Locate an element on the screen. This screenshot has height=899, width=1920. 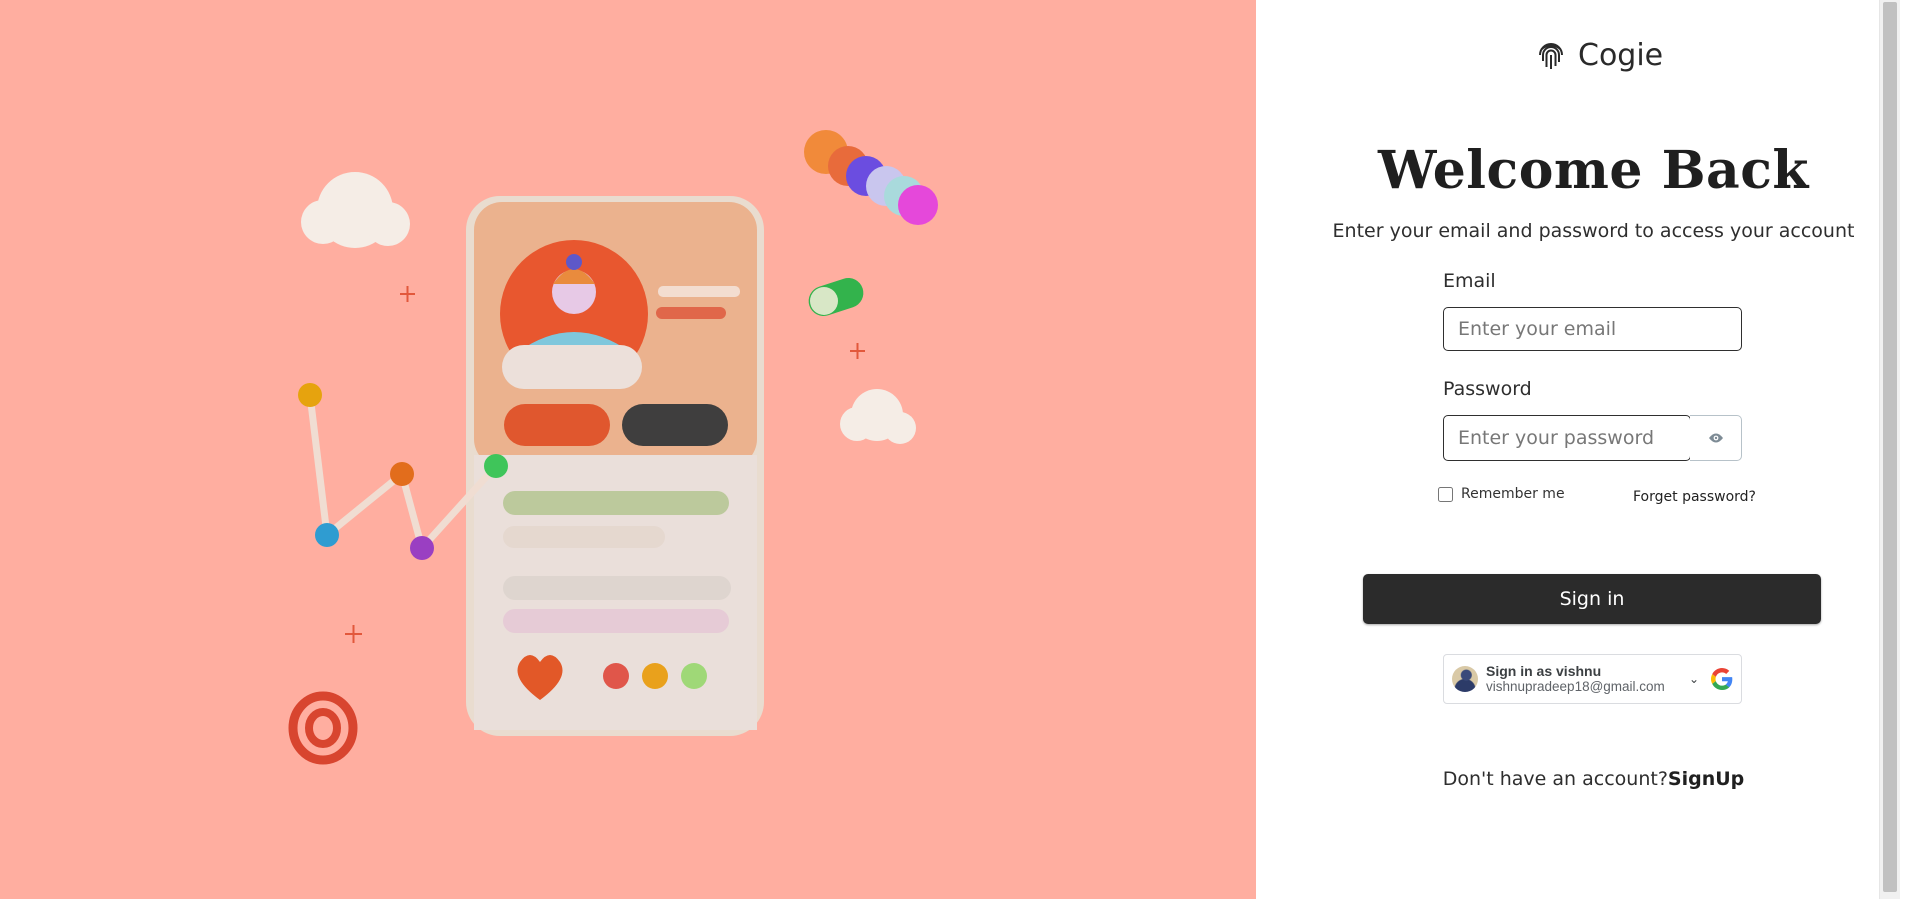
avatar is located at coordinates (1465, 679).